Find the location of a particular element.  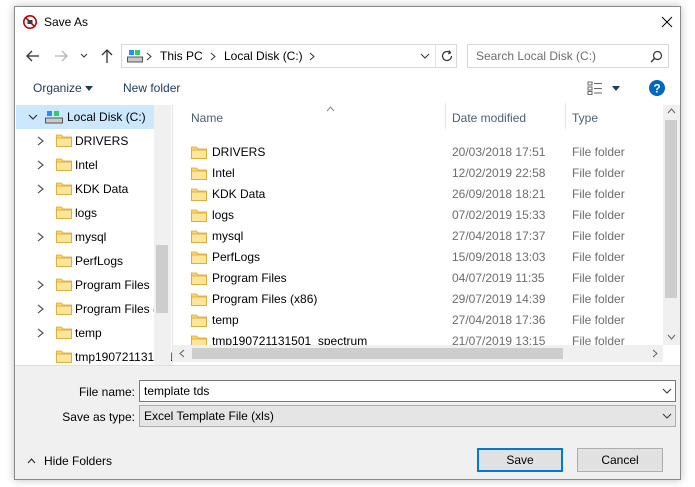

file-name: DRIVERS is located at coordinates (239, 152).